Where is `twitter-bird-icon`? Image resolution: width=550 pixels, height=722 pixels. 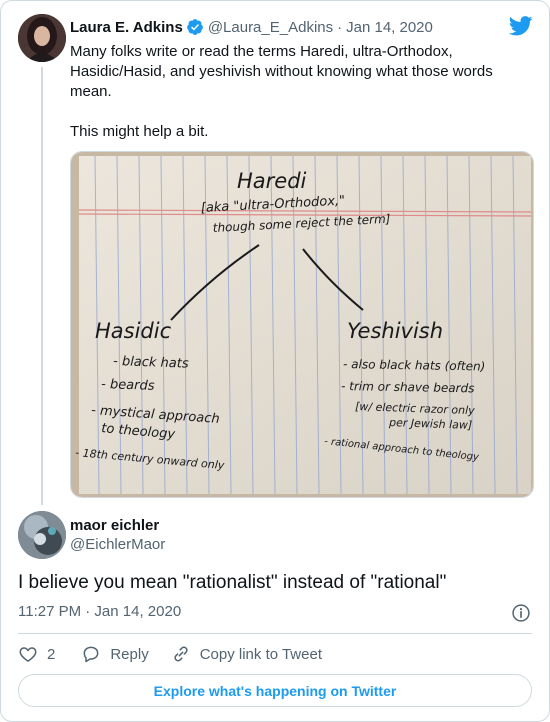 twitter-bird-icon is located at coordinates (521, 26).